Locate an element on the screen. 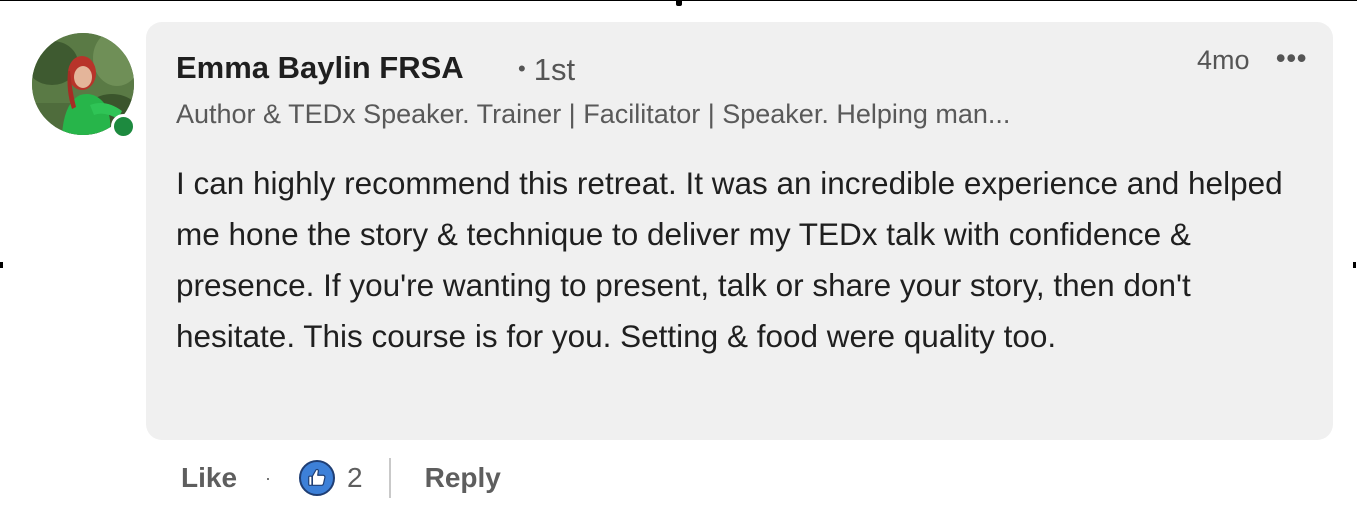 The height and width of the screenshot is (526, 1357). frame-left-handle is located at coordinates (1, 265).